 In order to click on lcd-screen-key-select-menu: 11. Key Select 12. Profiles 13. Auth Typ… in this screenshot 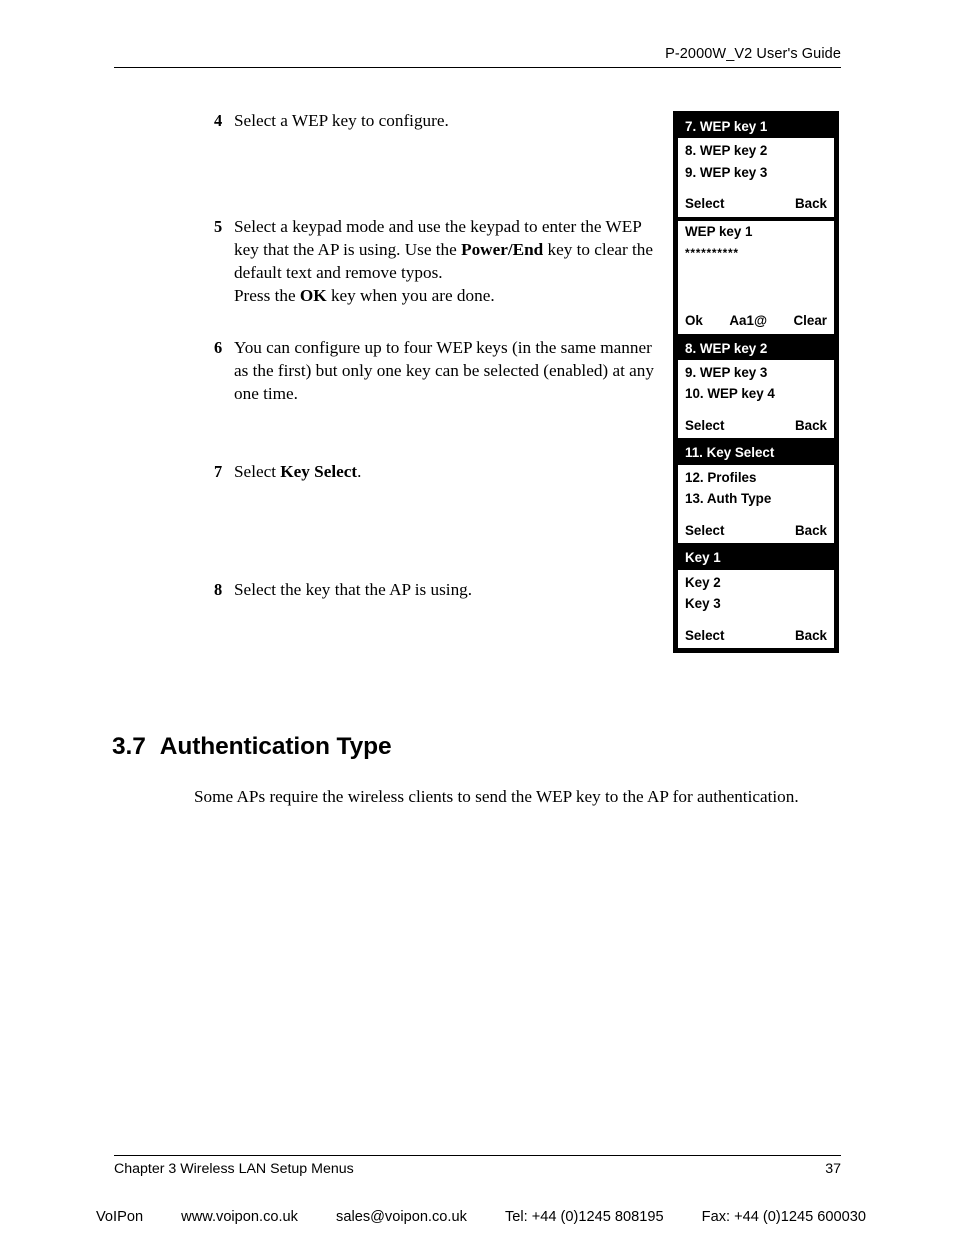, I will do `click(756, 493)`.